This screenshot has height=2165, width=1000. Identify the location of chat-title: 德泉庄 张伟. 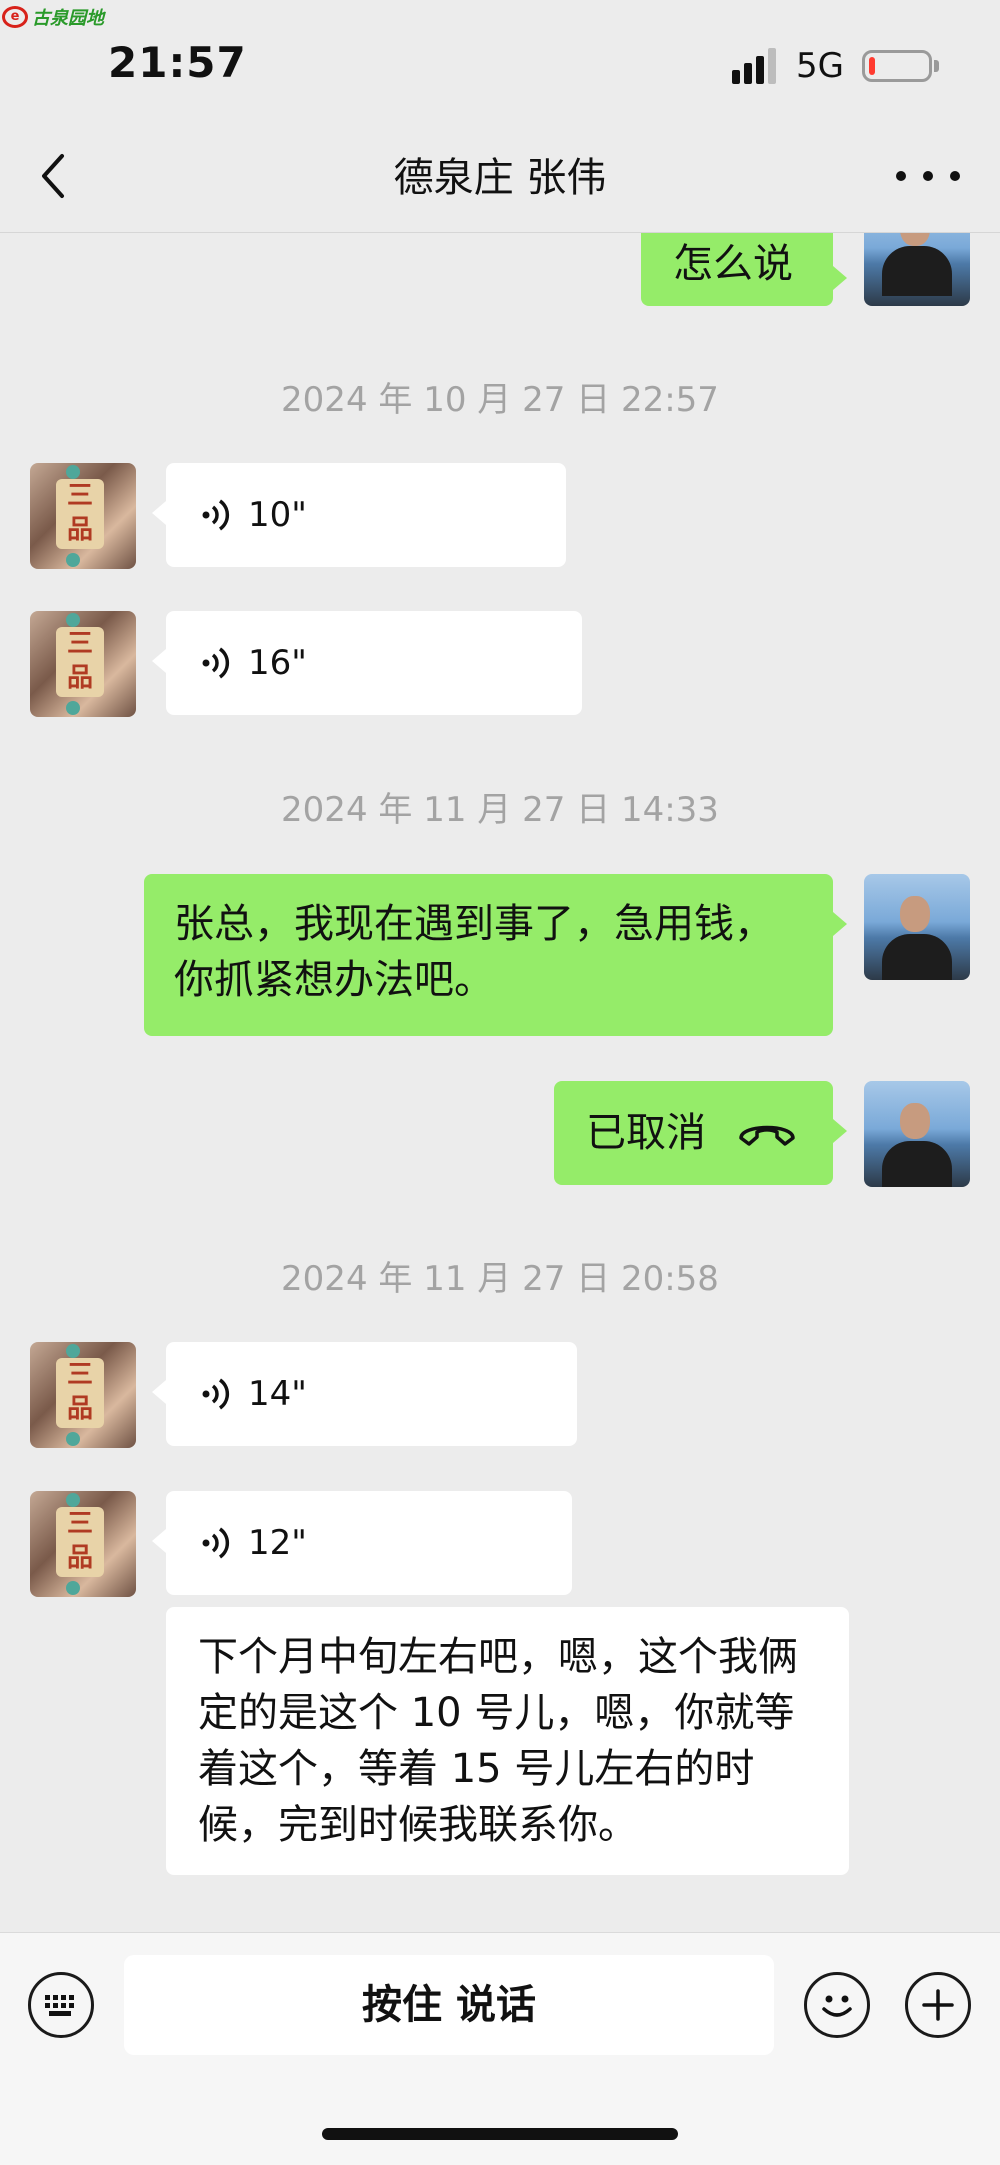
(500, 178).